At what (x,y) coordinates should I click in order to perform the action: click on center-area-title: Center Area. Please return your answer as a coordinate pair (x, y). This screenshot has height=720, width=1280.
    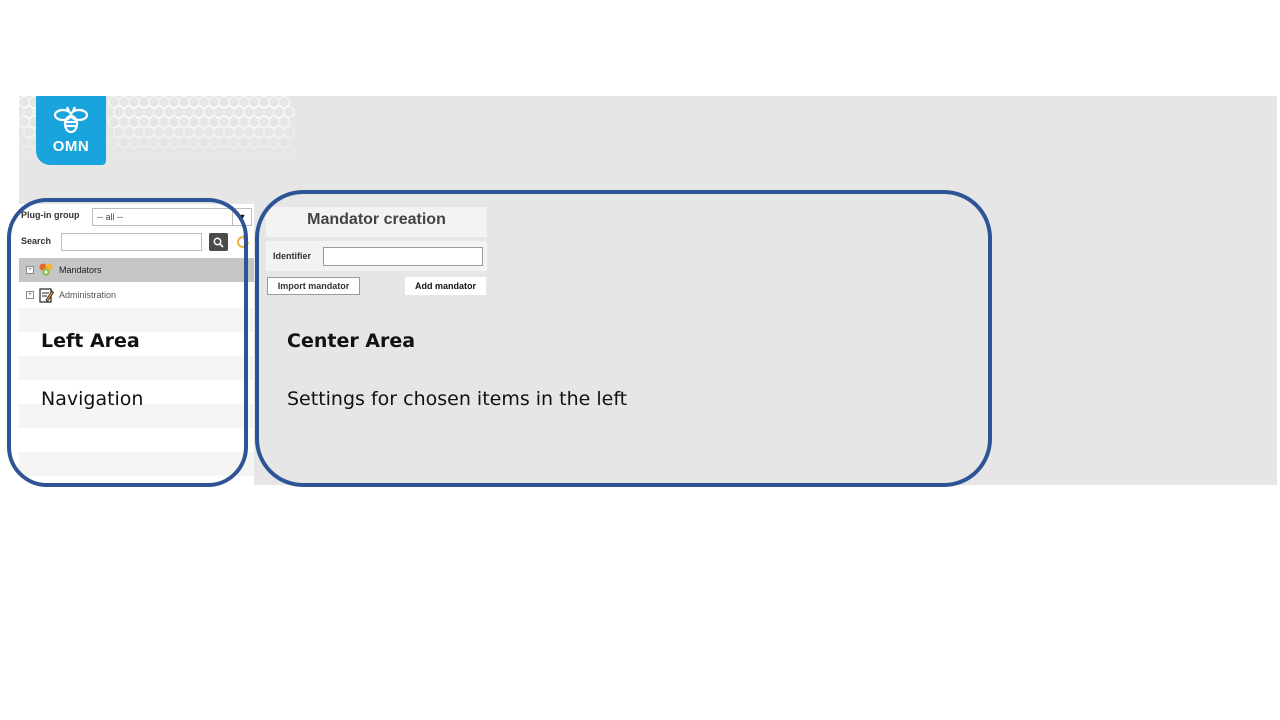
    Looking at the image, I should click on (351, 341).